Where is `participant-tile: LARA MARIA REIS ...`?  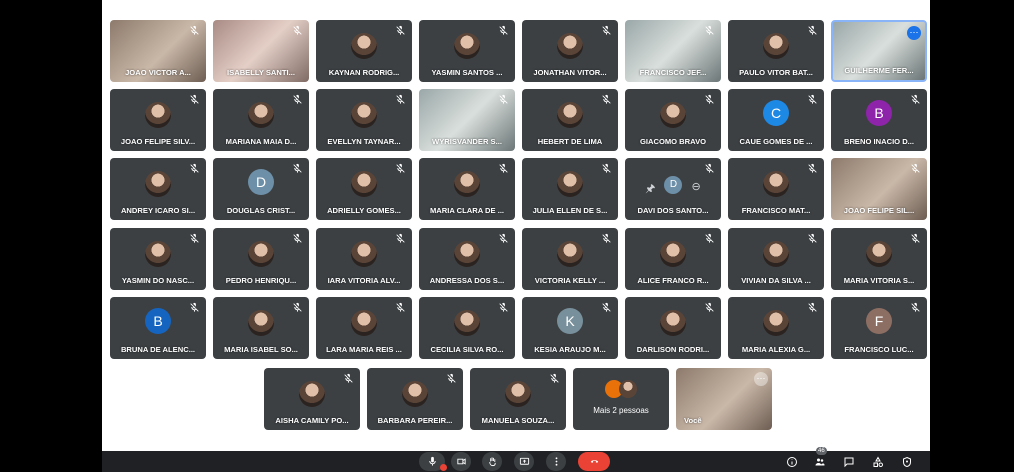 participant-tile: LARA MARIA REIS ... is located at coordinates (364, 328).